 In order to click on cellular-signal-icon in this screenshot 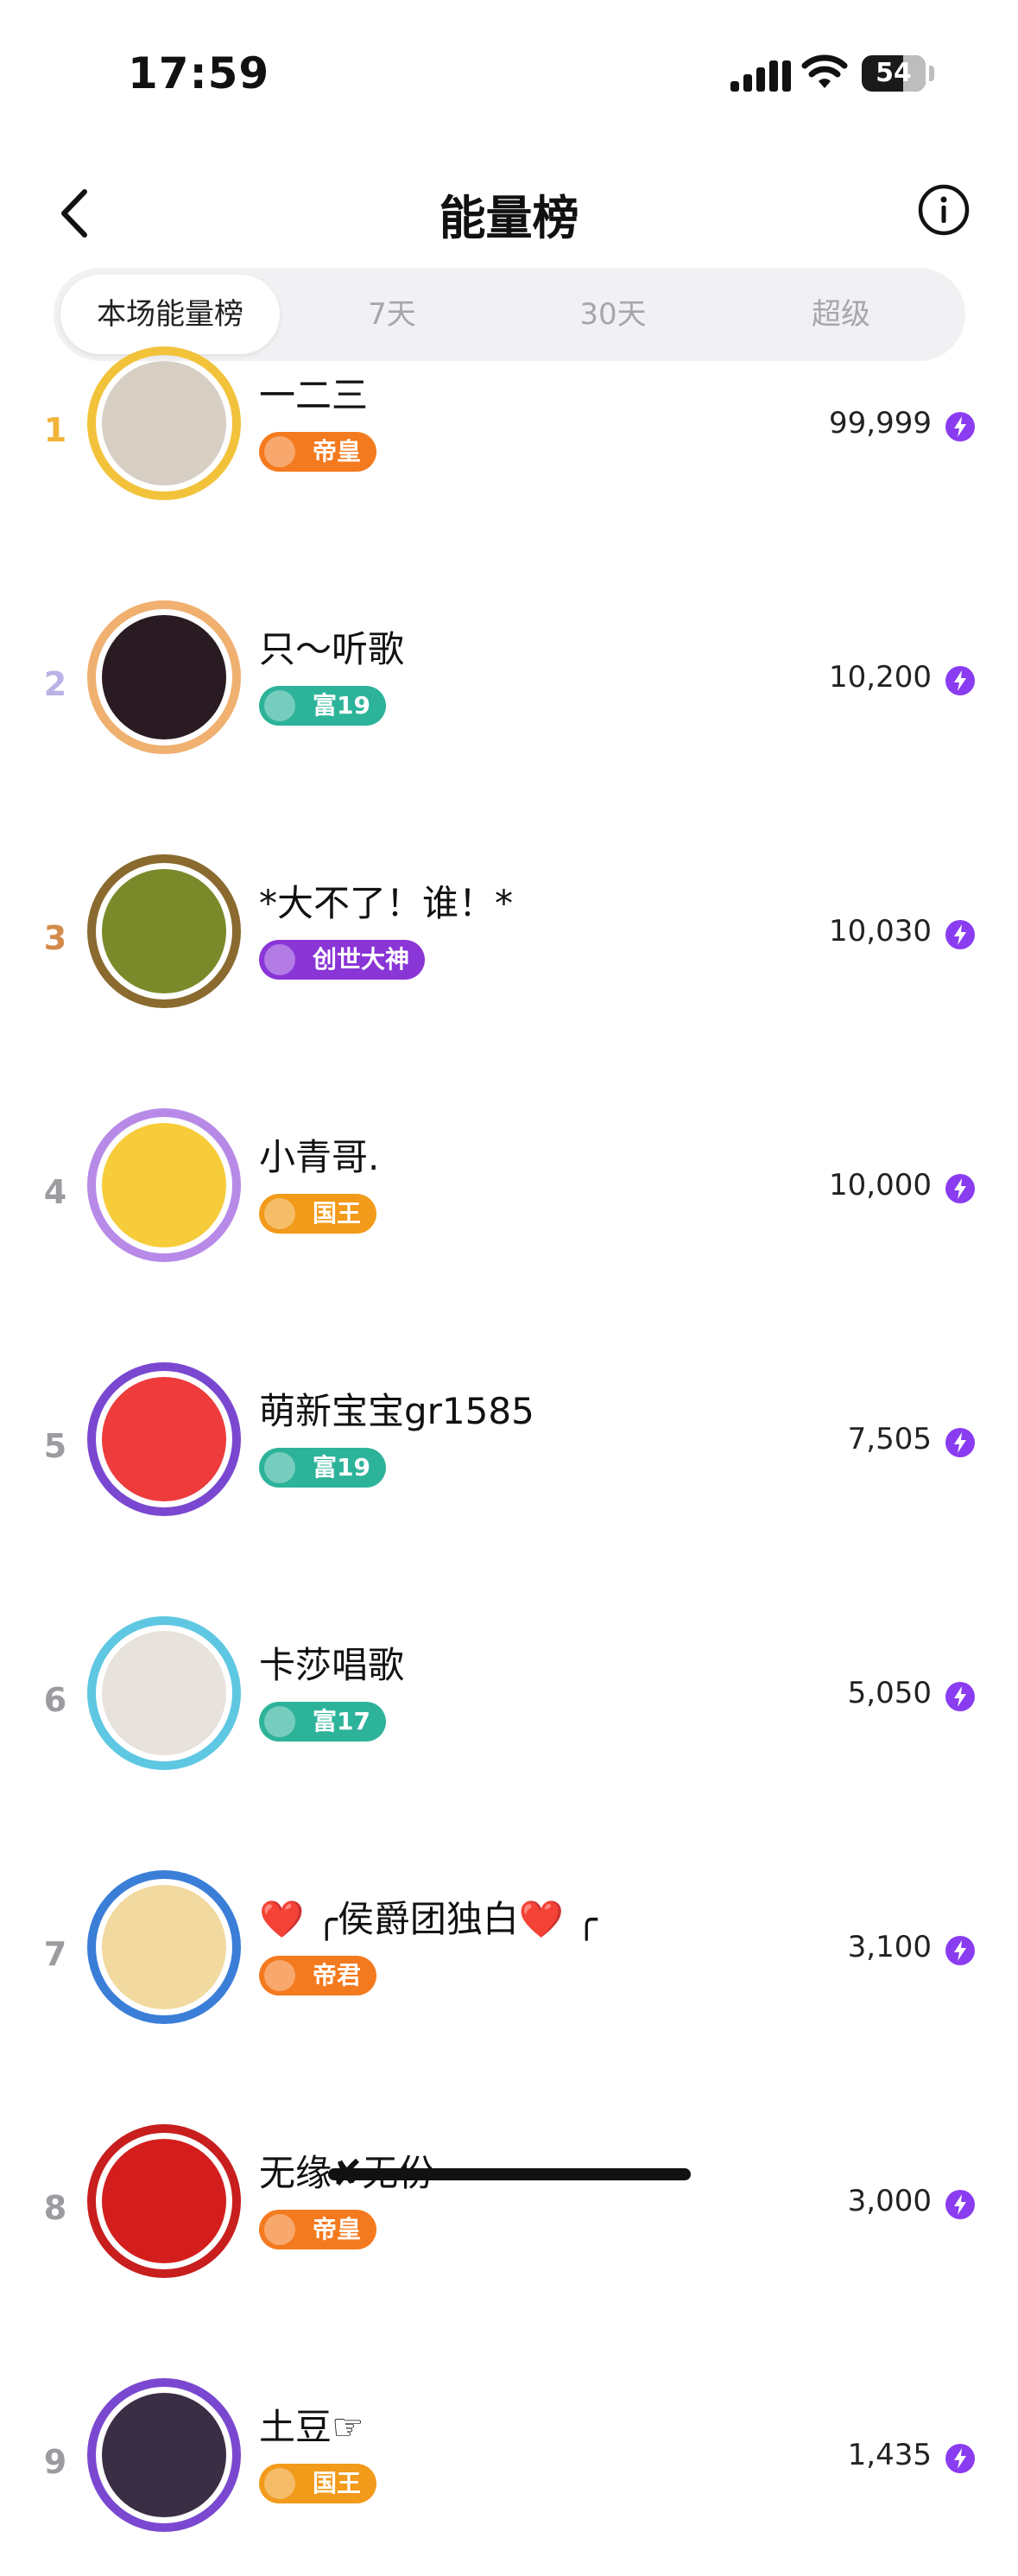, I will do `click(760, 76)`.